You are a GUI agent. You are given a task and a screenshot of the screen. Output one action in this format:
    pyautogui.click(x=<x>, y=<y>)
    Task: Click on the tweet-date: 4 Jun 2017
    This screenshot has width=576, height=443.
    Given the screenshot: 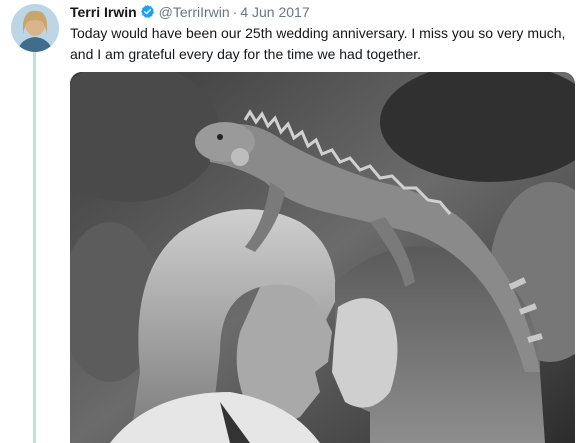 What is the action you would take?
    pyautogui.click(x=274, y=12)
    